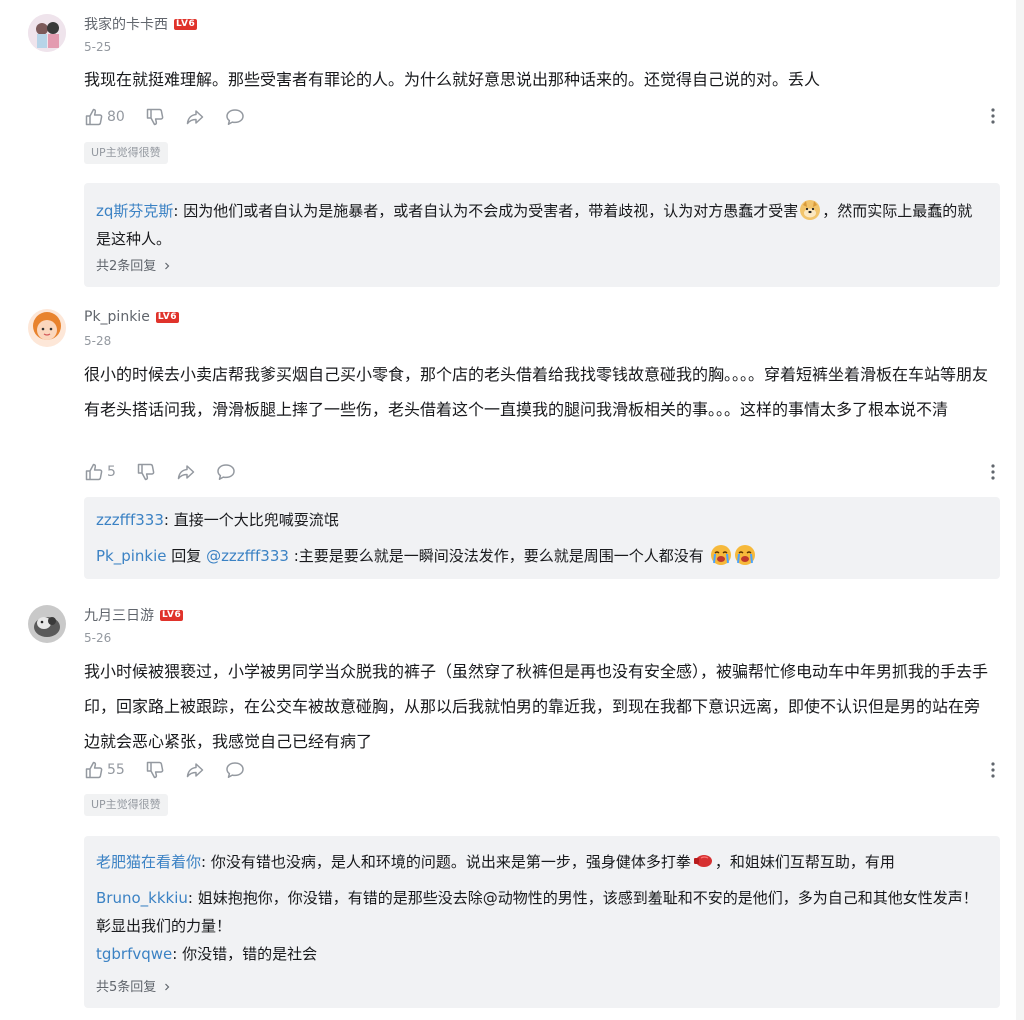 The width and height of the screenshot is (1024, 1020). I want to click on reply-username: tgbrfvqwe, so click(134, 954).